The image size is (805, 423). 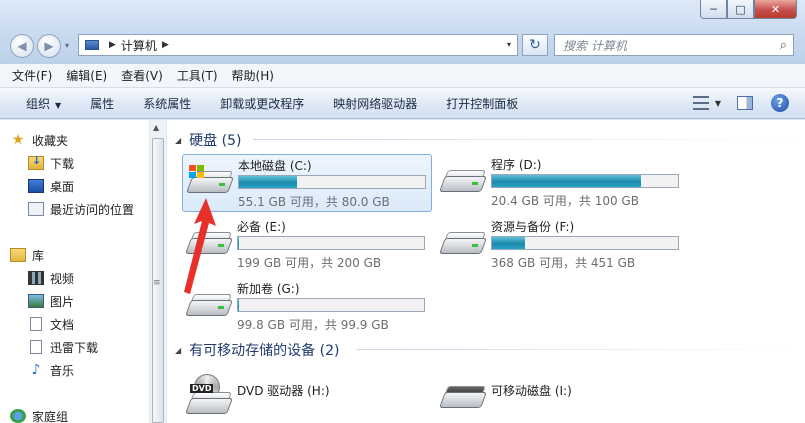 What do you see at coordinates (718, 103) in the screenshot?
I see `view-options-dropdown: ▼` at bounding box center [718, 103].